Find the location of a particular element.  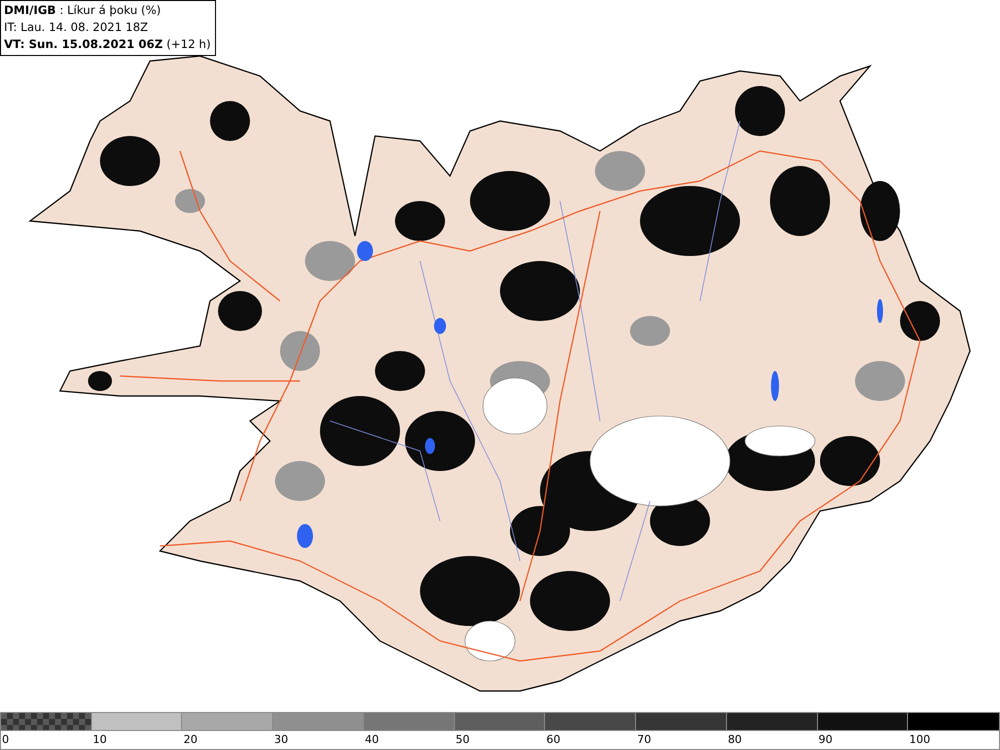

scale-label: 50 is located at coordinates (463, 739).